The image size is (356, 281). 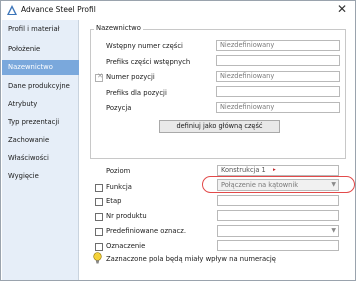 I want to click on single-part-prefix-label: Prefiks dla pozycji, so click(x=136, y=93).